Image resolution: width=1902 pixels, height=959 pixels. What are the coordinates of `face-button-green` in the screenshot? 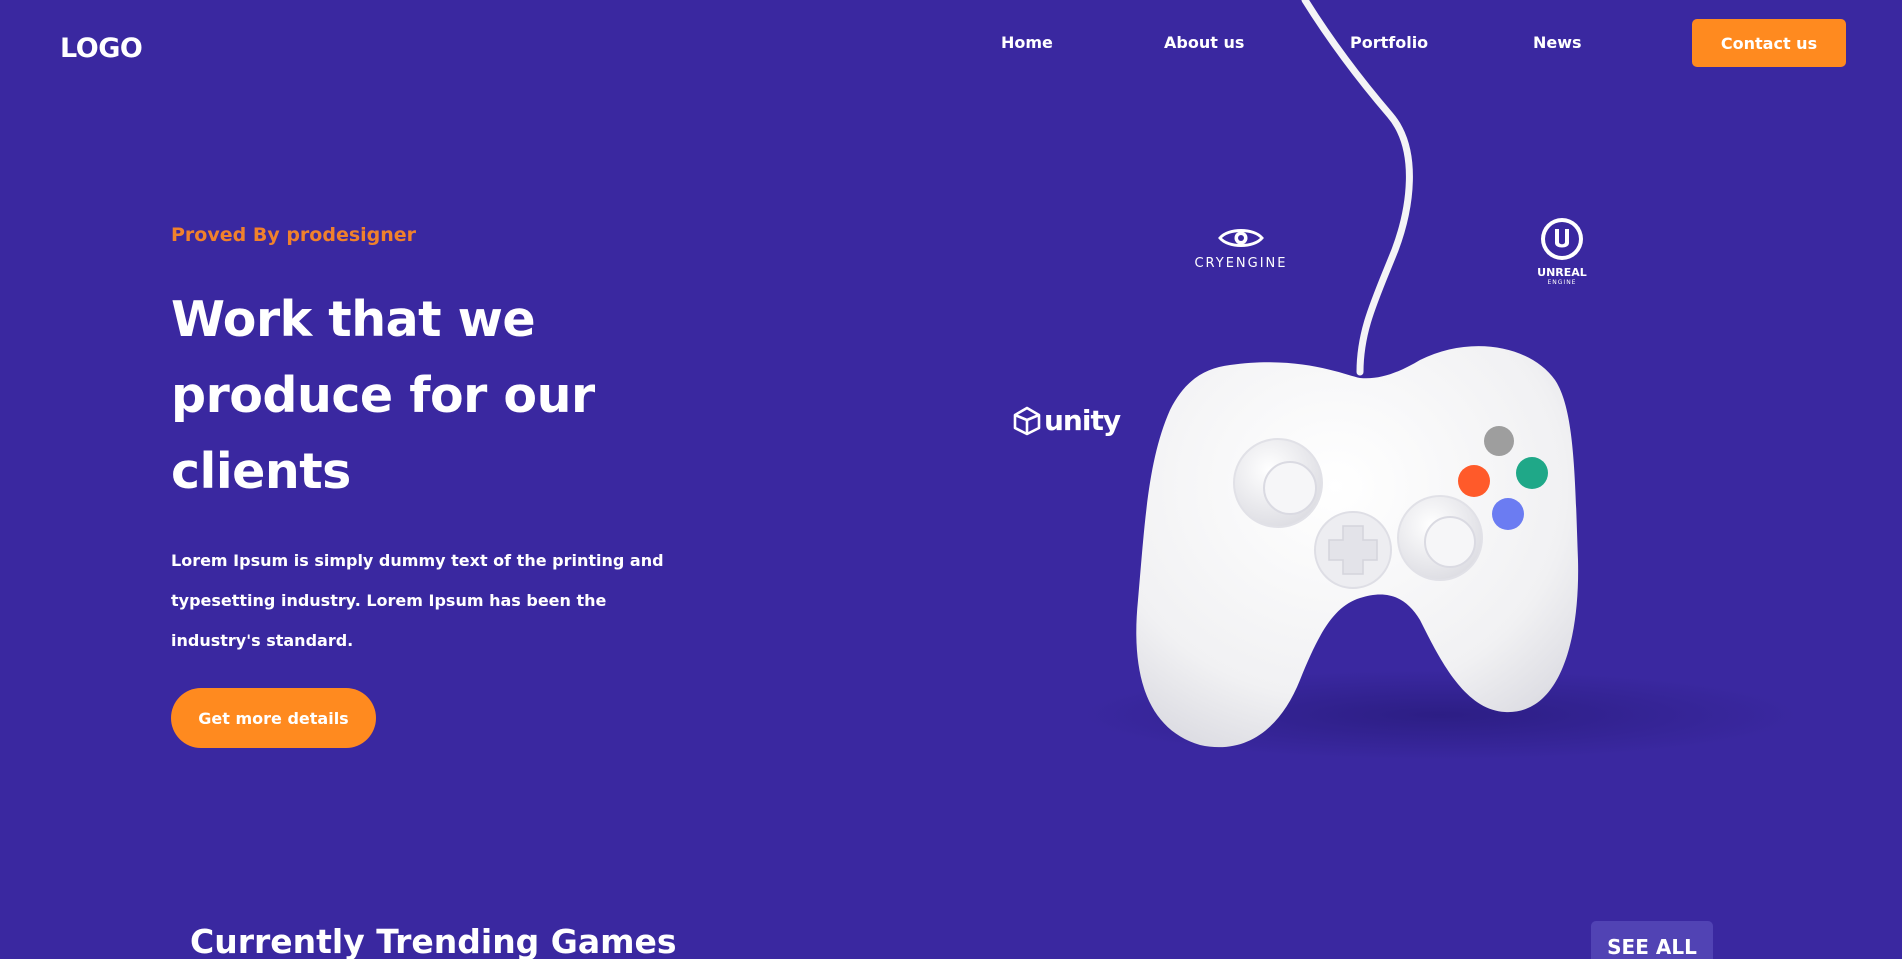 It's located at (1532, 473).